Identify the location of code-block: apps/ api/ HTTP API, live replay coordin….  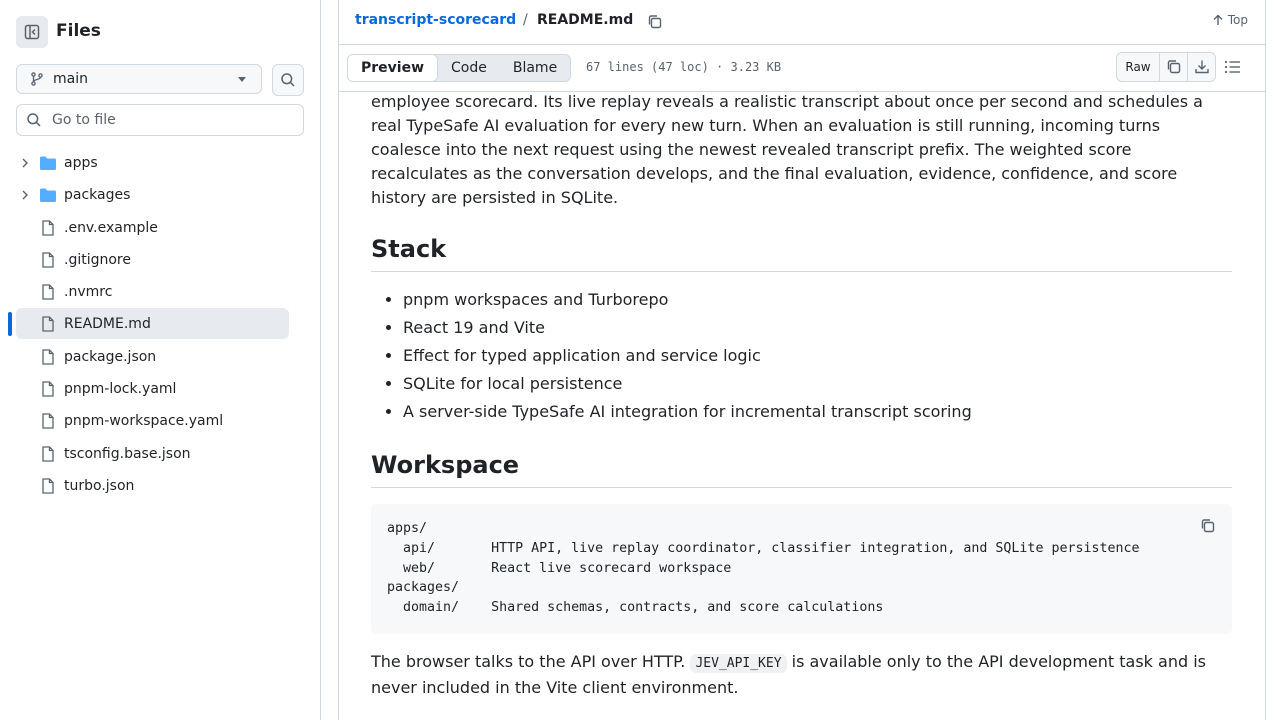
(801, 569).